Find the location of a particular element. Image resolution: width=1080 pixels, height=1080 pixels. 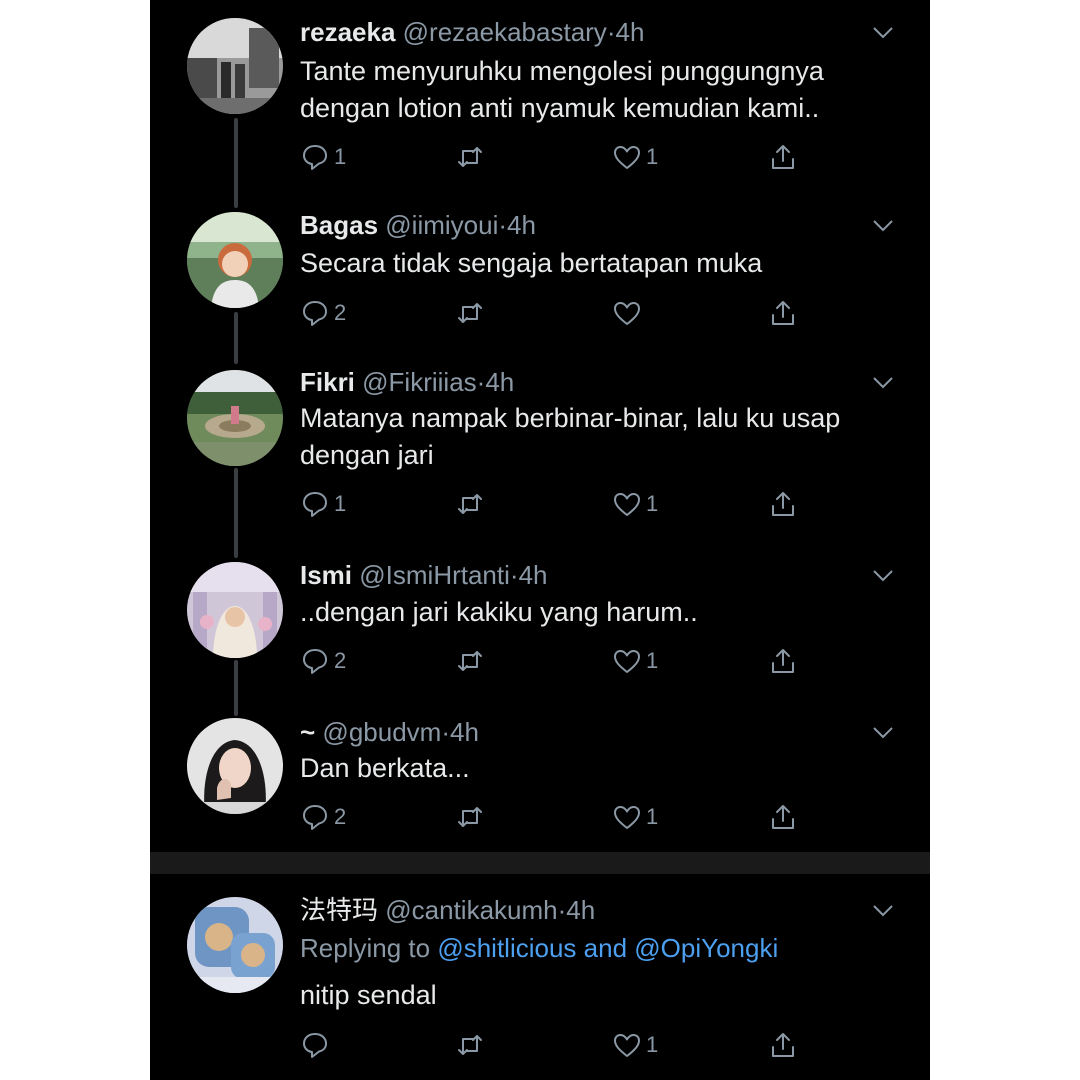

mention-link: @shitlicious is located at coordinates (506, 948).